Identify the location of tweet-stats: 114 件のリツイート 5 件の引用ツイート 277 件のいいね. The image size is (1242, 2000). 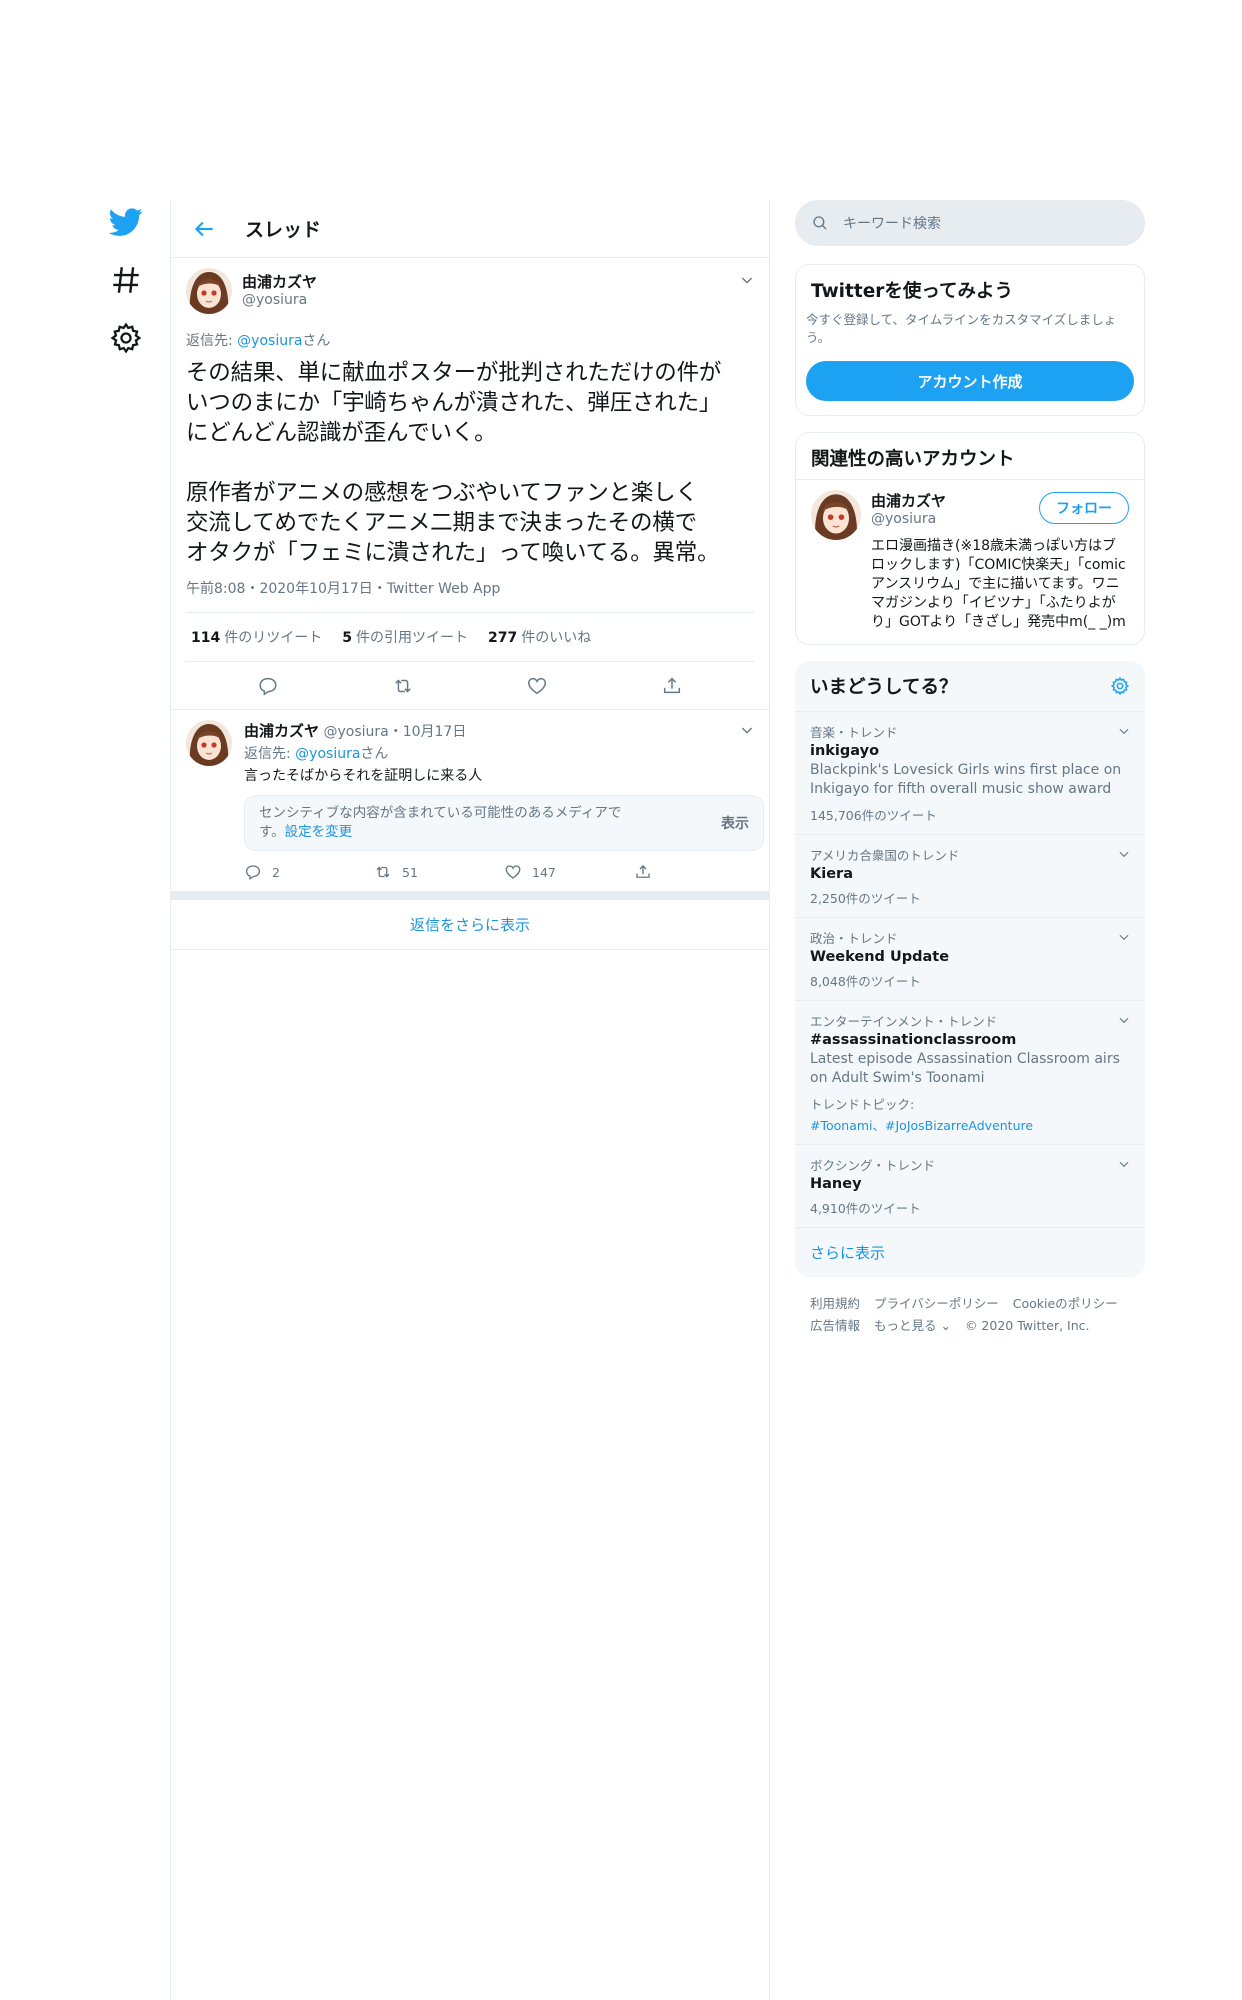
(470, 637).